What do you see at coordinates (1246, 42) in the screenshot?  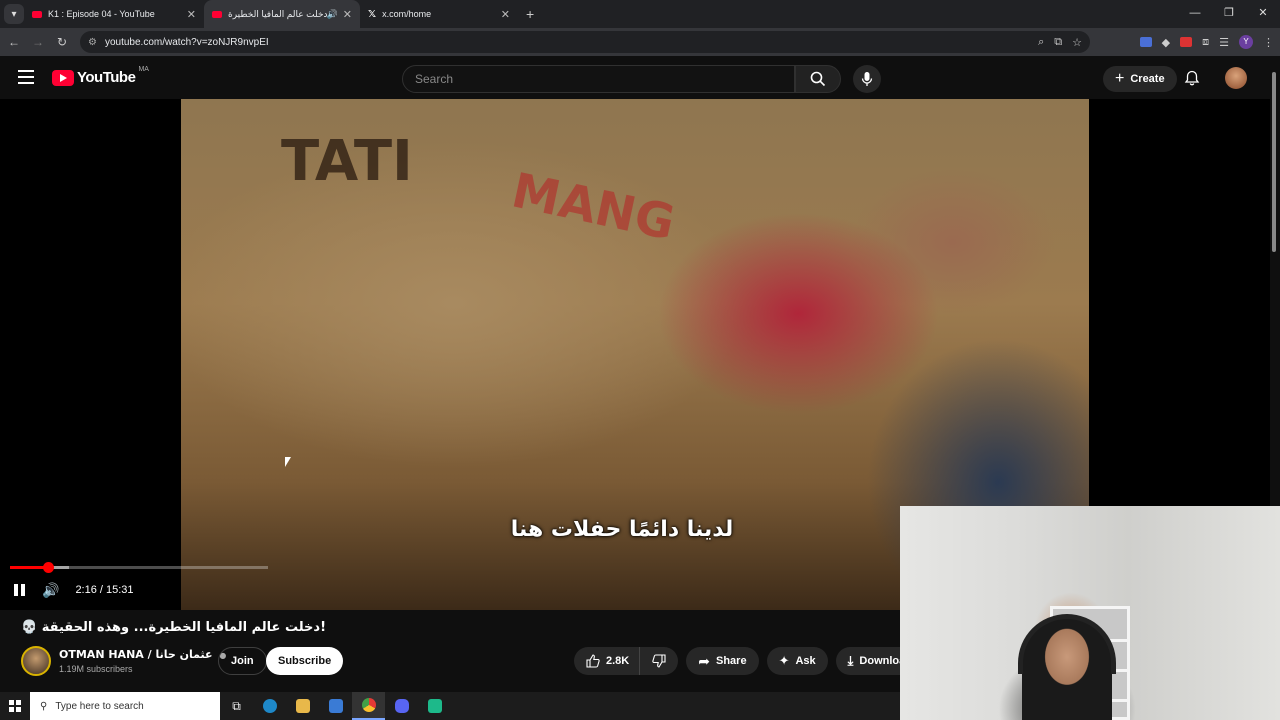 I see `profile-avatar-icon: Y` at bounding box center [1246, 42].